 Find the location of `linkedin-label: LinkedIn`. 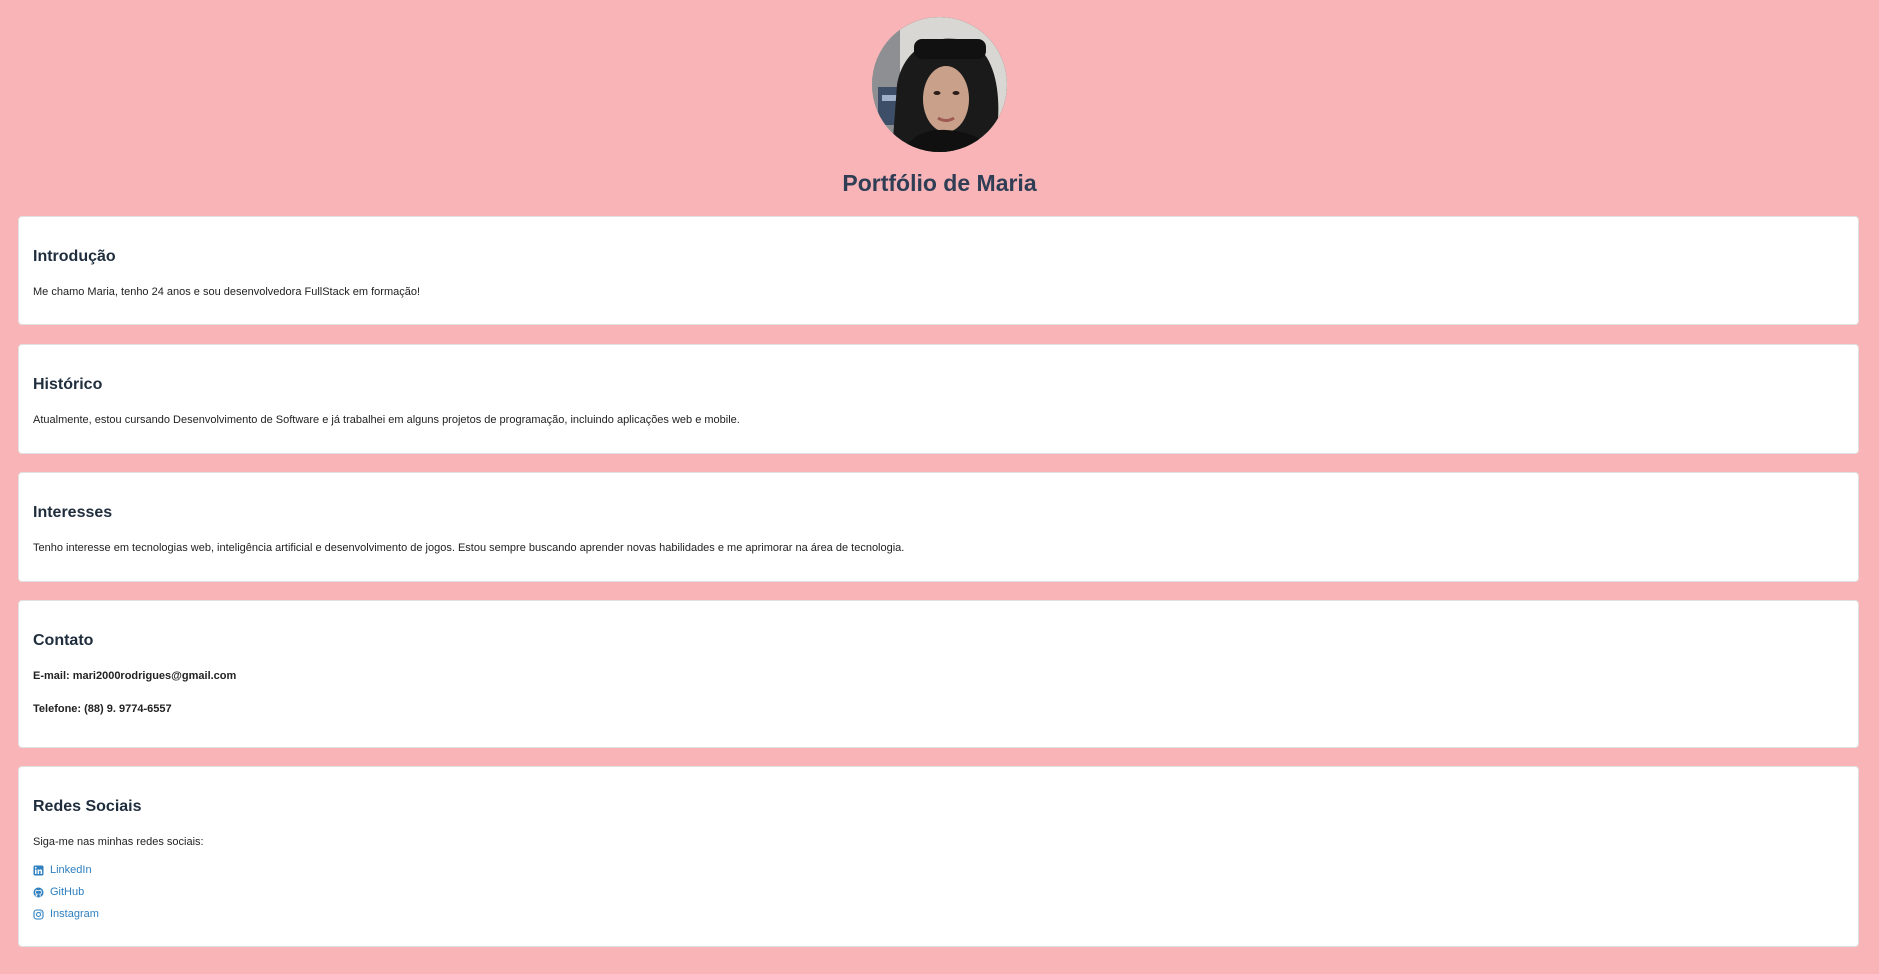

linkedin-label: LinkedIn is located at coordinates (71, 870).